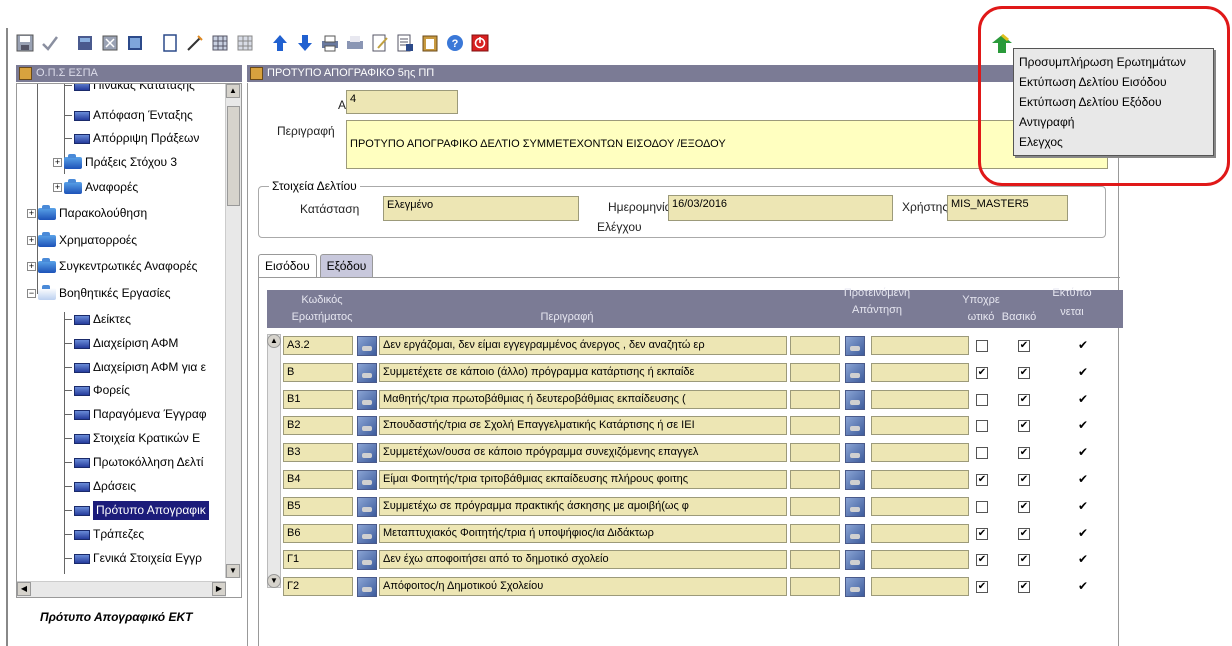 This screenshot has width=1232, height=646. What do you see at coordinates (318, 479) in the screenshot?
I see `question-code-cell: Β4` at bounding box center [318, 479].